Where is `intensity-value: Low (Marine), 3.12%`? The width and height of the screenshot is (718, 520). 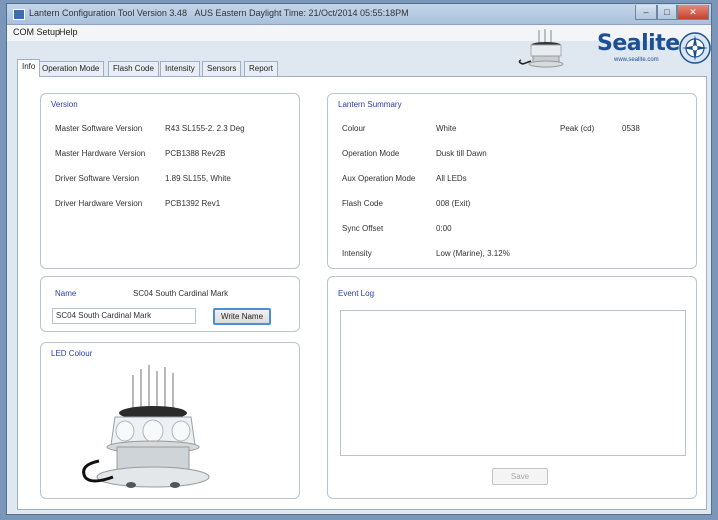 intensity-value: Low (Marine), 3.12% is located at coordinates (473, 253).